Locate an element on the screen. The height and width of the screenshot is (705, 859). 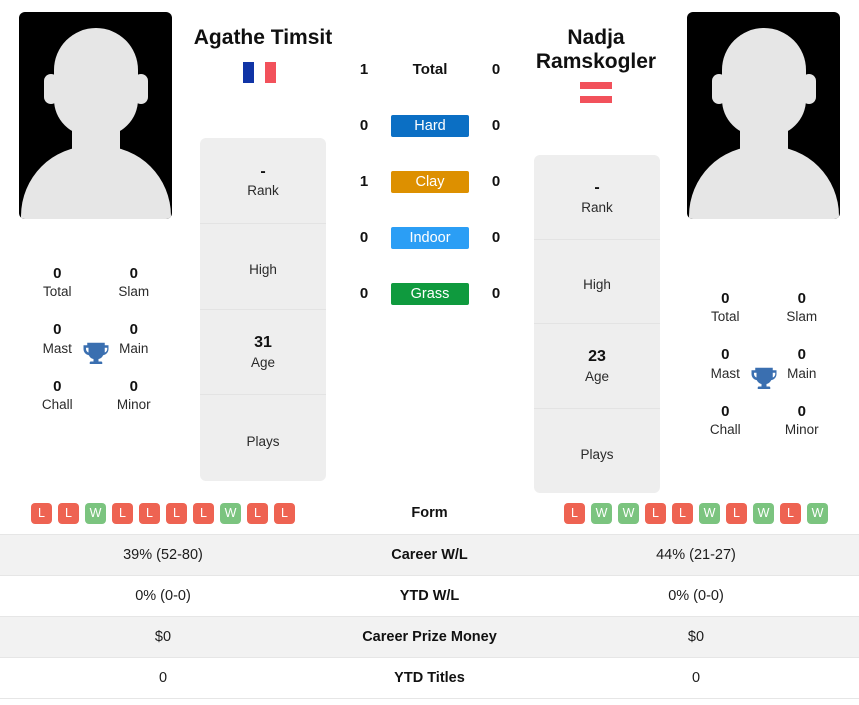
avatar-card-left: Agathe Timsit is located at coordinates (95, 115).